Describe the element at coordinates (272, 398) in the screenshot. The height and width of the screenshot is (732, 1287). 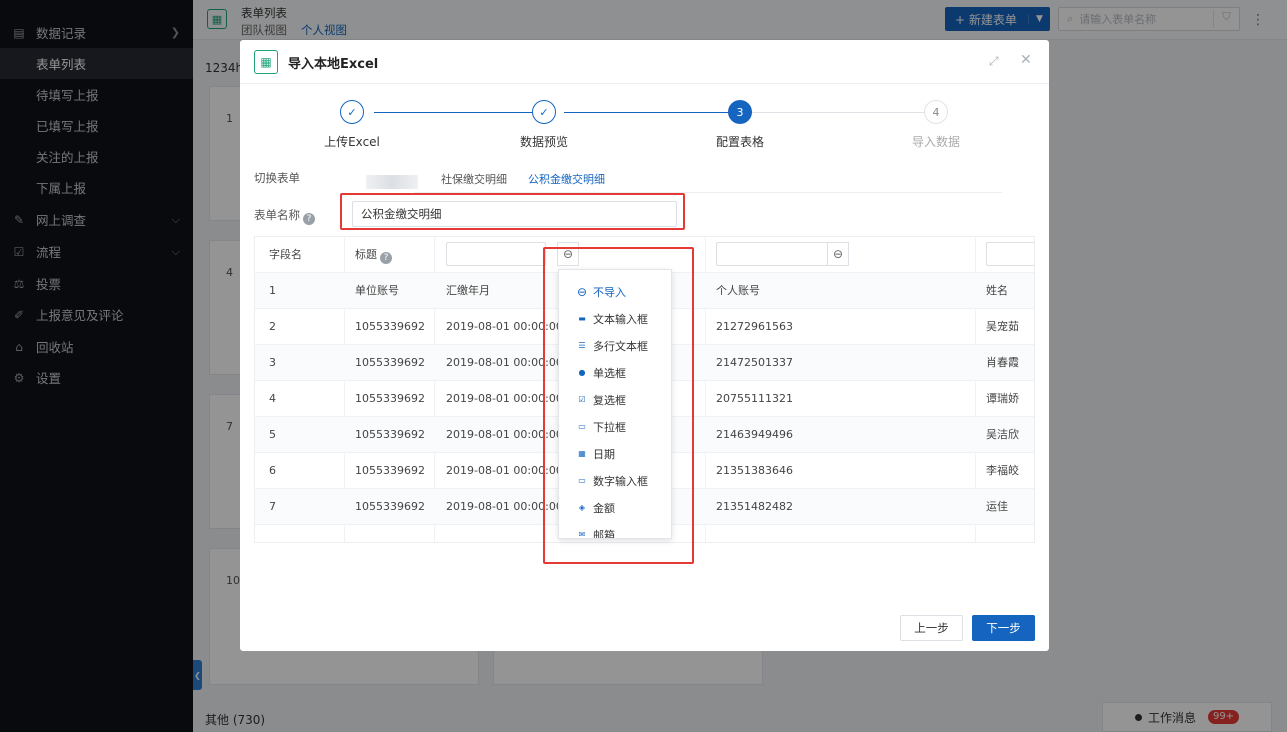
I see `row-index: 4` at that location.